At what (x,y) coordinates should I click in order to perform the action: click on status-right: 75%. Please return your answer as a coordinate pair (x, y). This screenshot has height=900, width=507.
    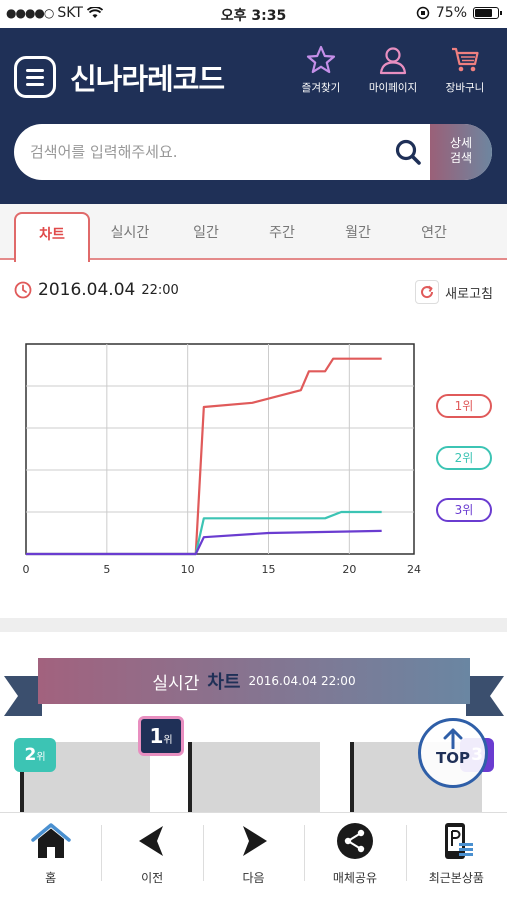
    Looking at the image, I should click on (459, 13).